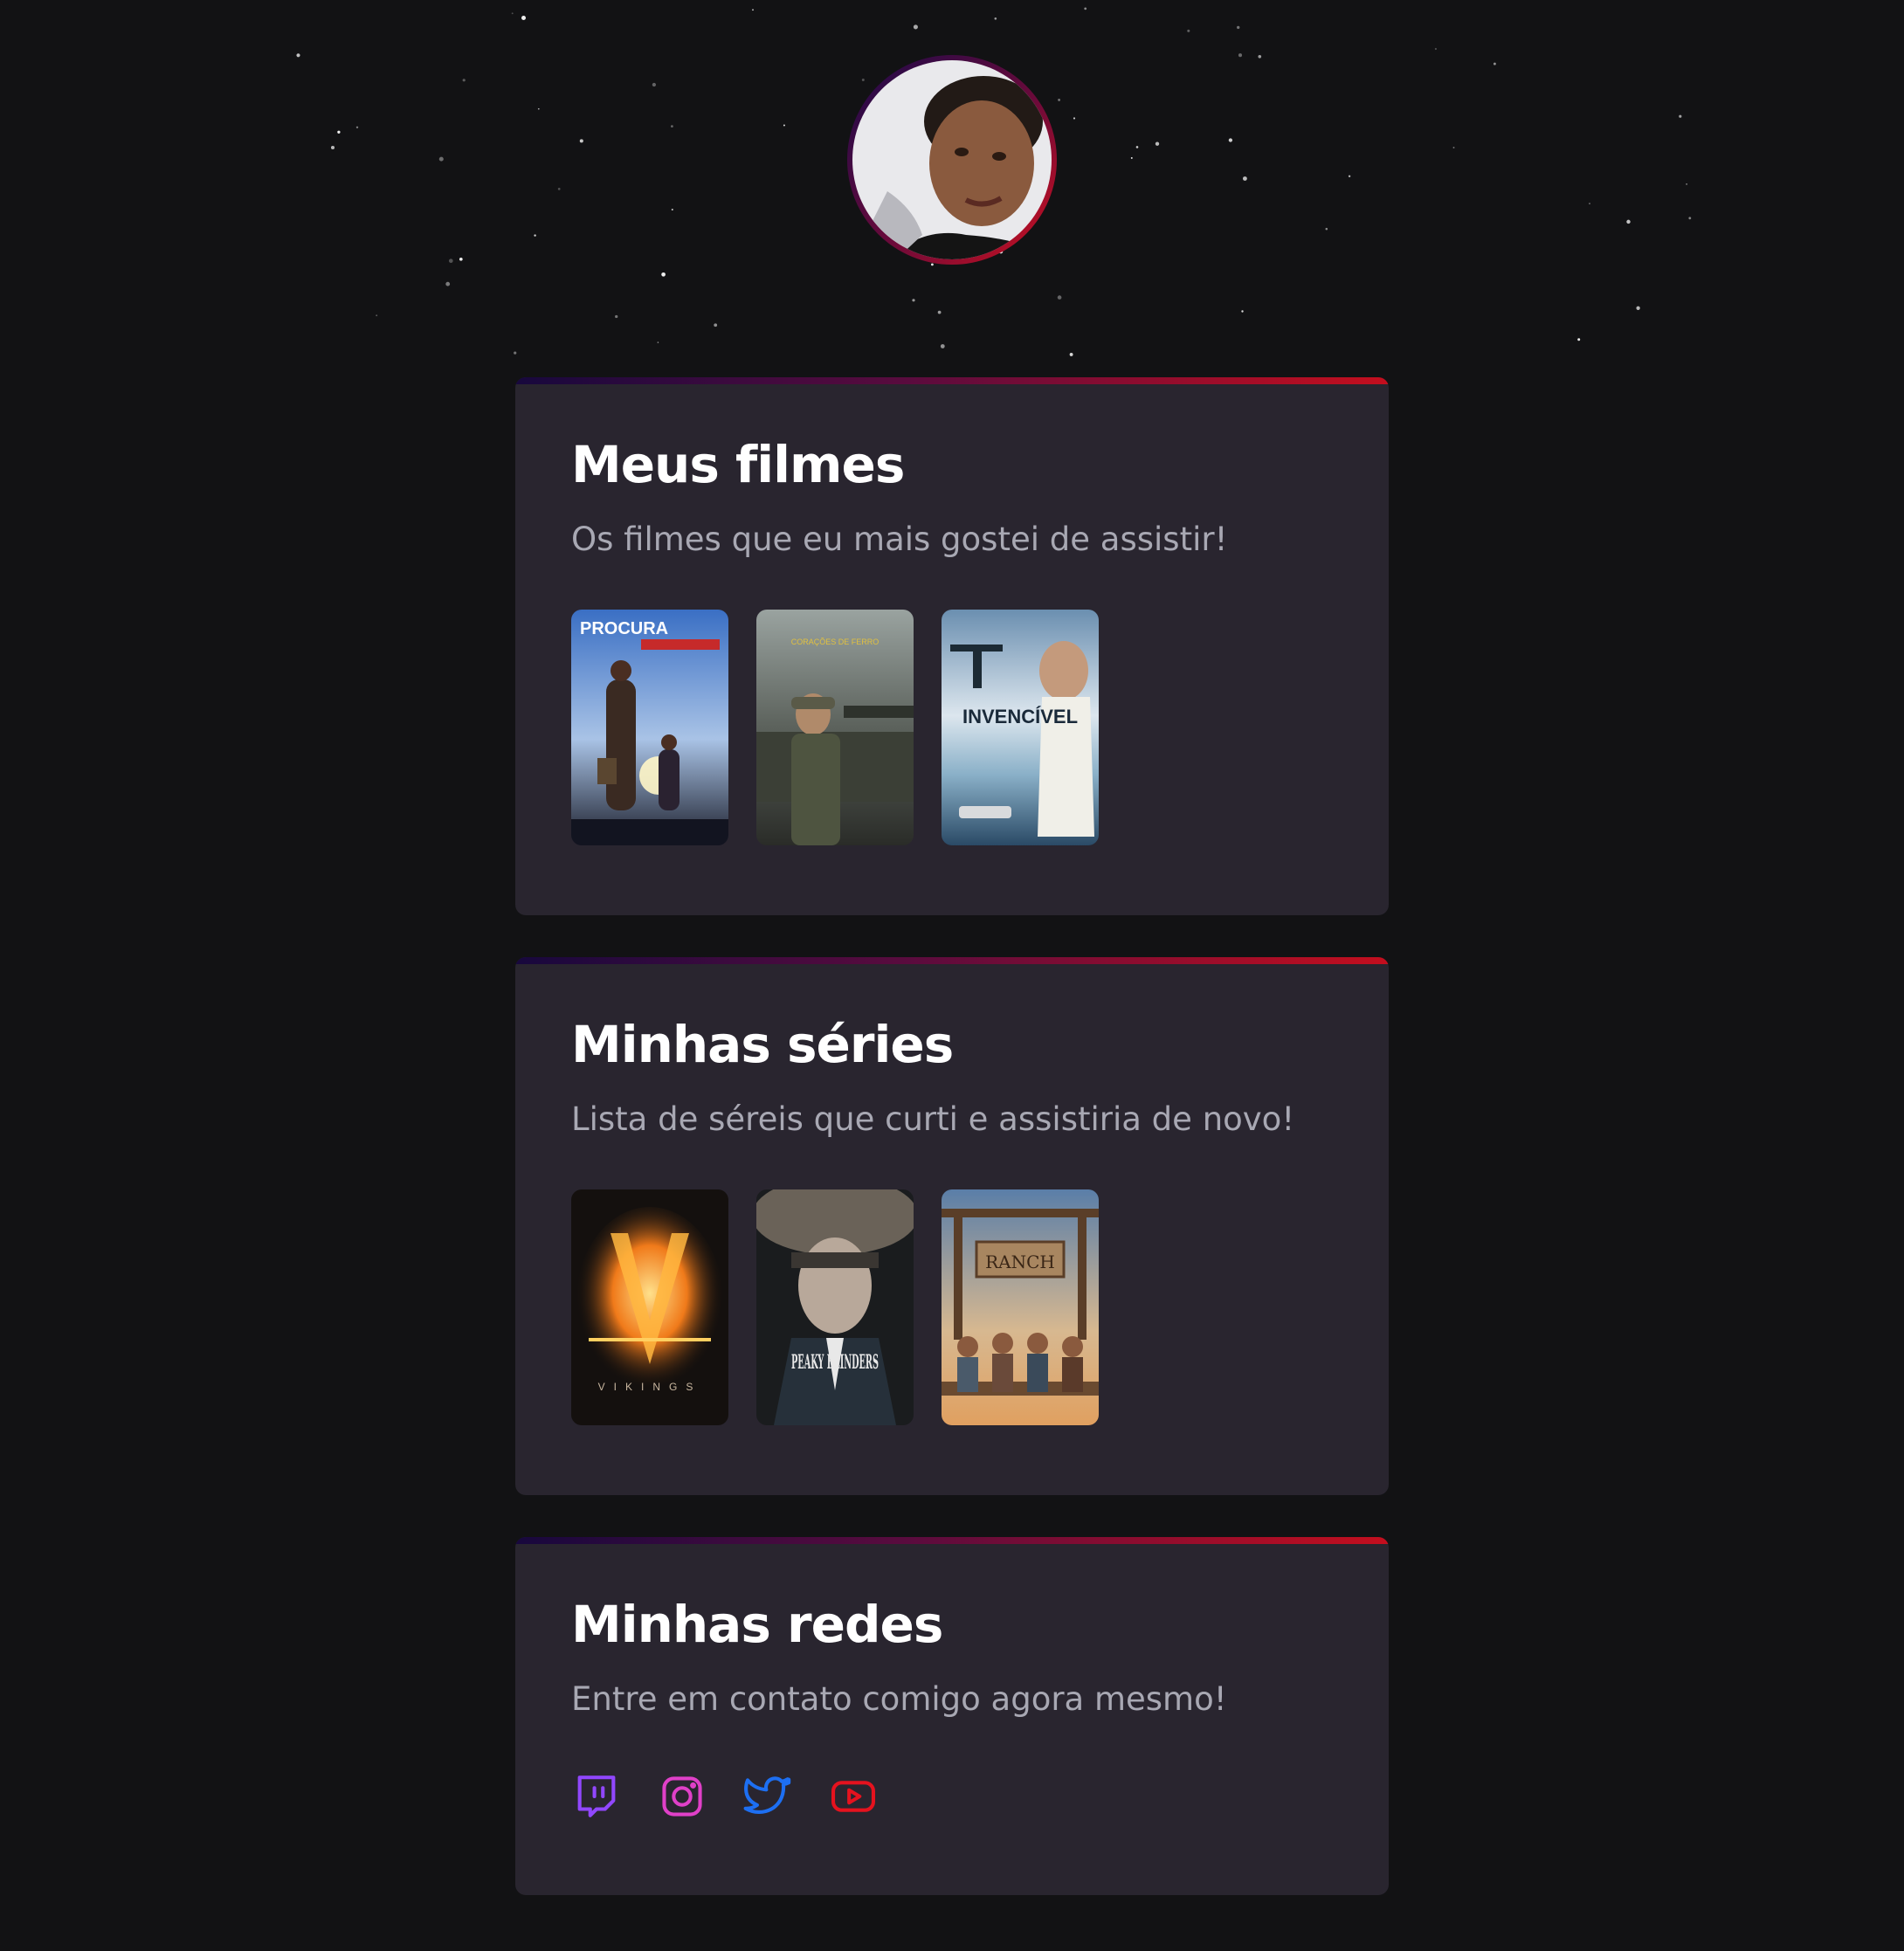 This screenshot has height=1951, width=1904. What do you see at coordinates (649, 1307) in the screenshot?
I see `poster-vikings: VIKINGS` at bounding box center [649, 1307].